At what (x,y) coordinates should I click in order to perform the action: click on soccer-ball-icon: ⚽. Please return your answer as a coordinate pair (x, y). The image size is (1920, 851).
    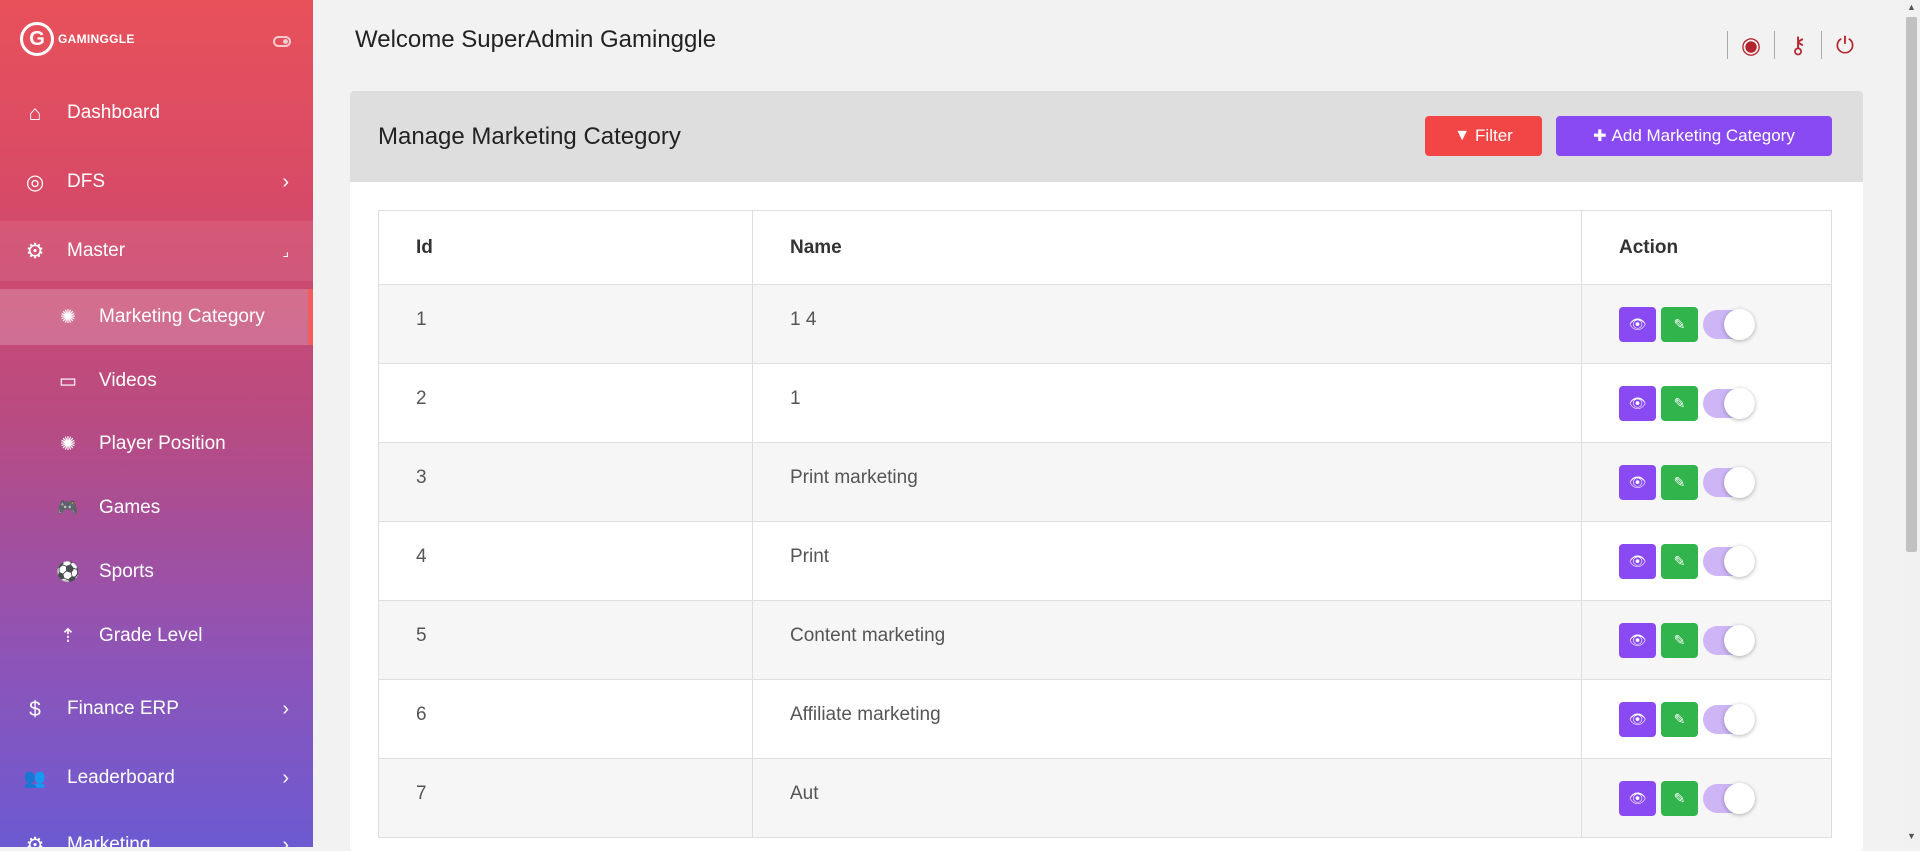
    Looking at the image, I should click on (68, 572).